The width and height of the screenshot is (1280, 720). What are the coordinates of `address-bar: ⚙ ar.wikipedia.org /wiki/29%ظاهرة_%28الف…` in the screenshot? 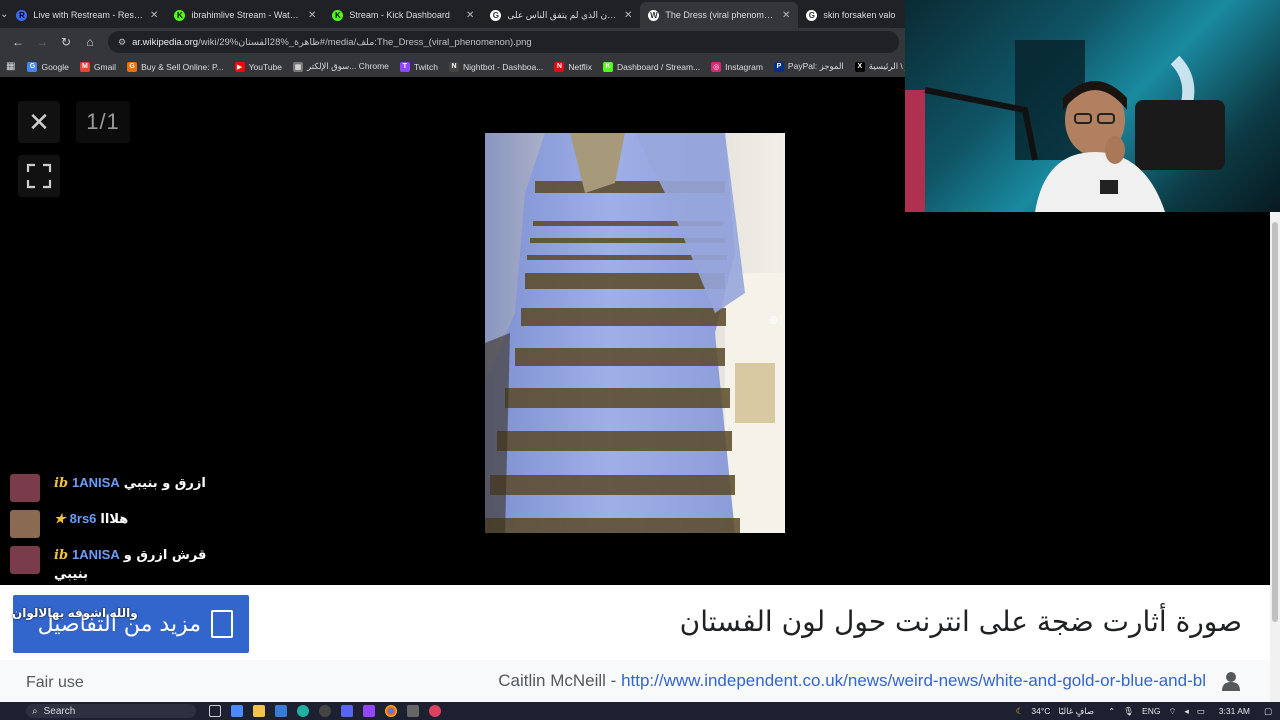 It's located at (503, 42).